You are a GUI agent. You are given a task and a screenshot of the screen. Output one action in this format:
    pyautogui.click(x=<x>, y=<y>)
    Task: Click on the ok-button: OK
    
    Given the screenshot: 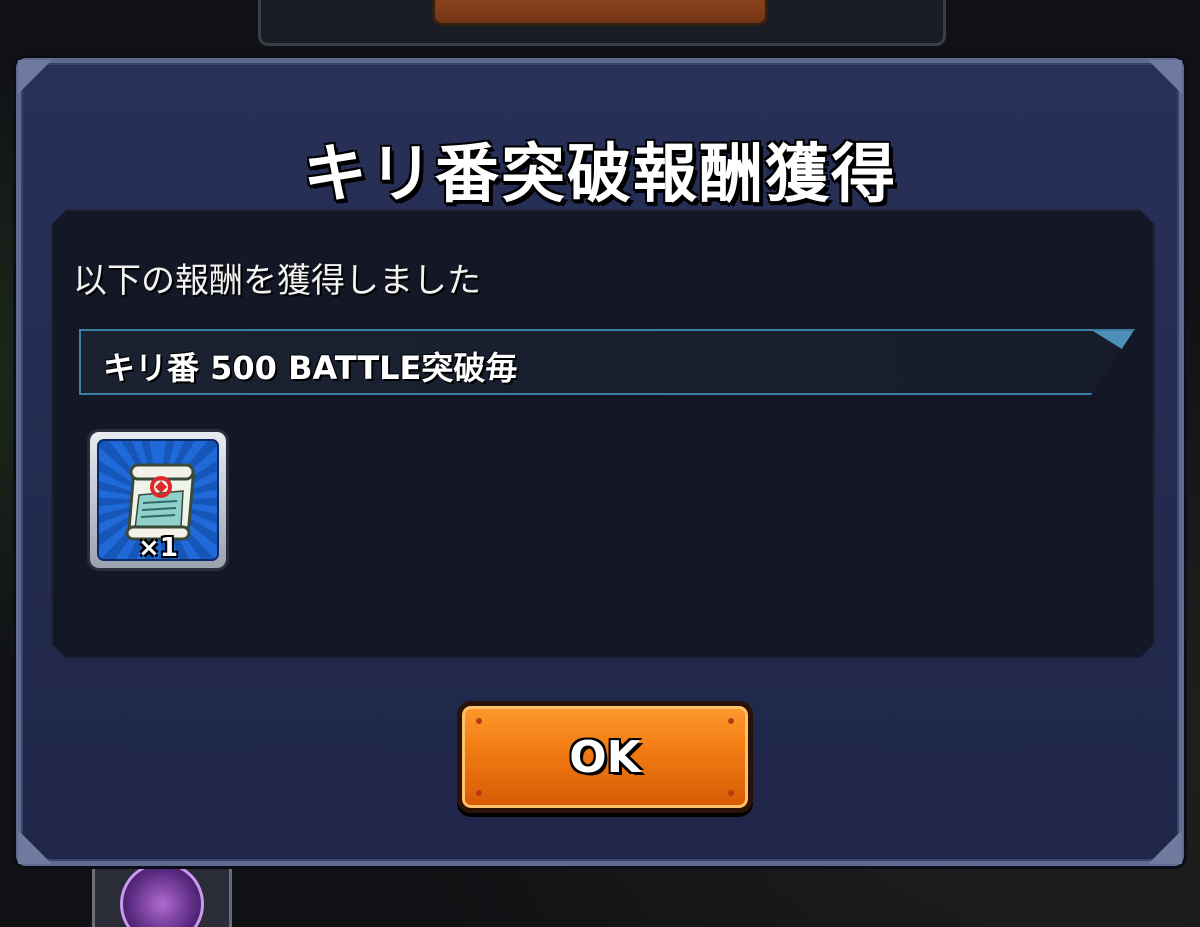 What is the action you would take?
    pyautogui.click(x=605, y=757)
    